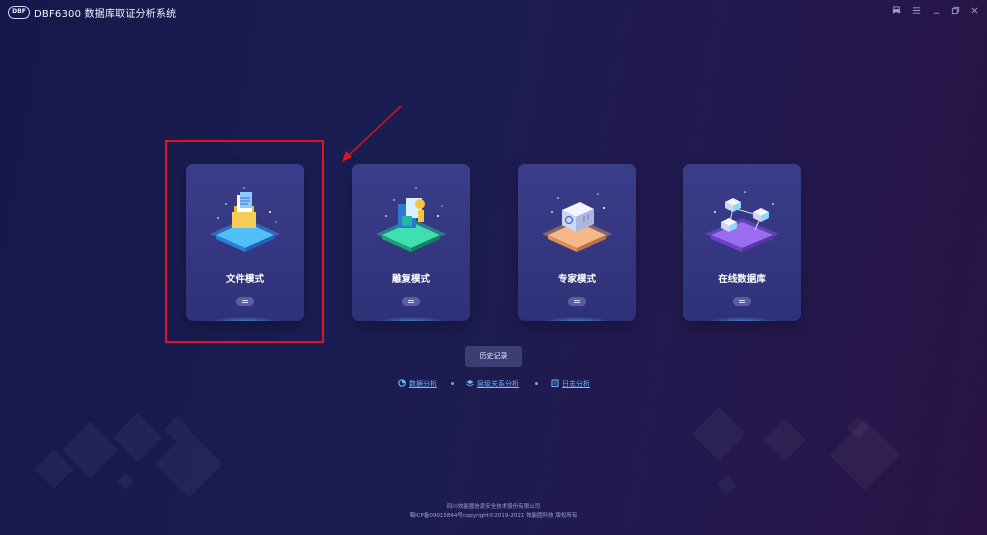 This screenshot has height=535, width=987. I want to click on company-name: 四川效能圆信息安全技术股份有限公司, so click(493, 507).